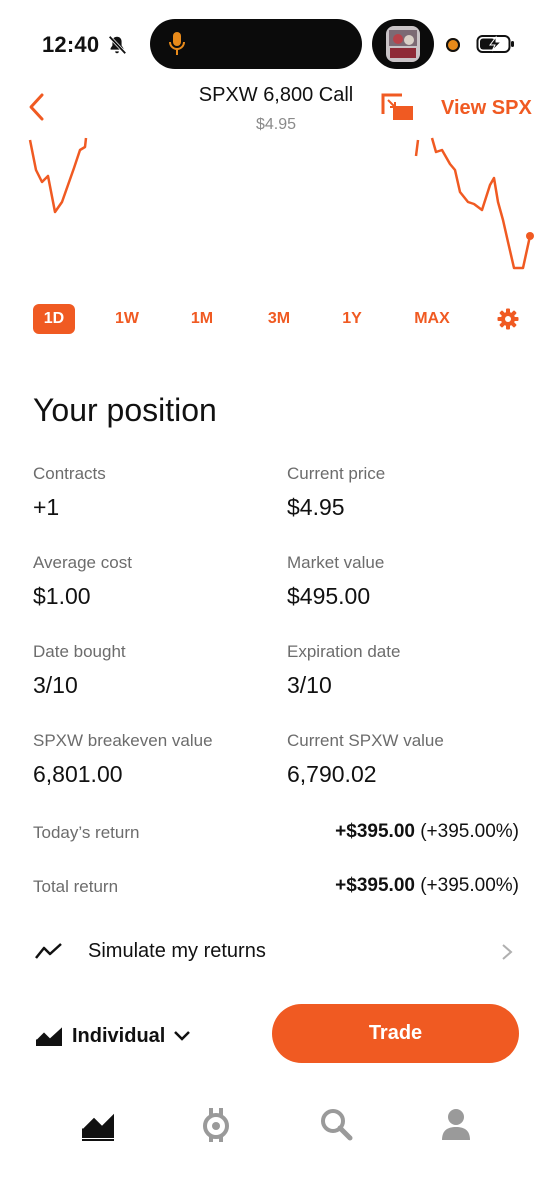 This screenshot has height=1200, width=552. I want to click on chevron-down-icon, so click(182, 1036).